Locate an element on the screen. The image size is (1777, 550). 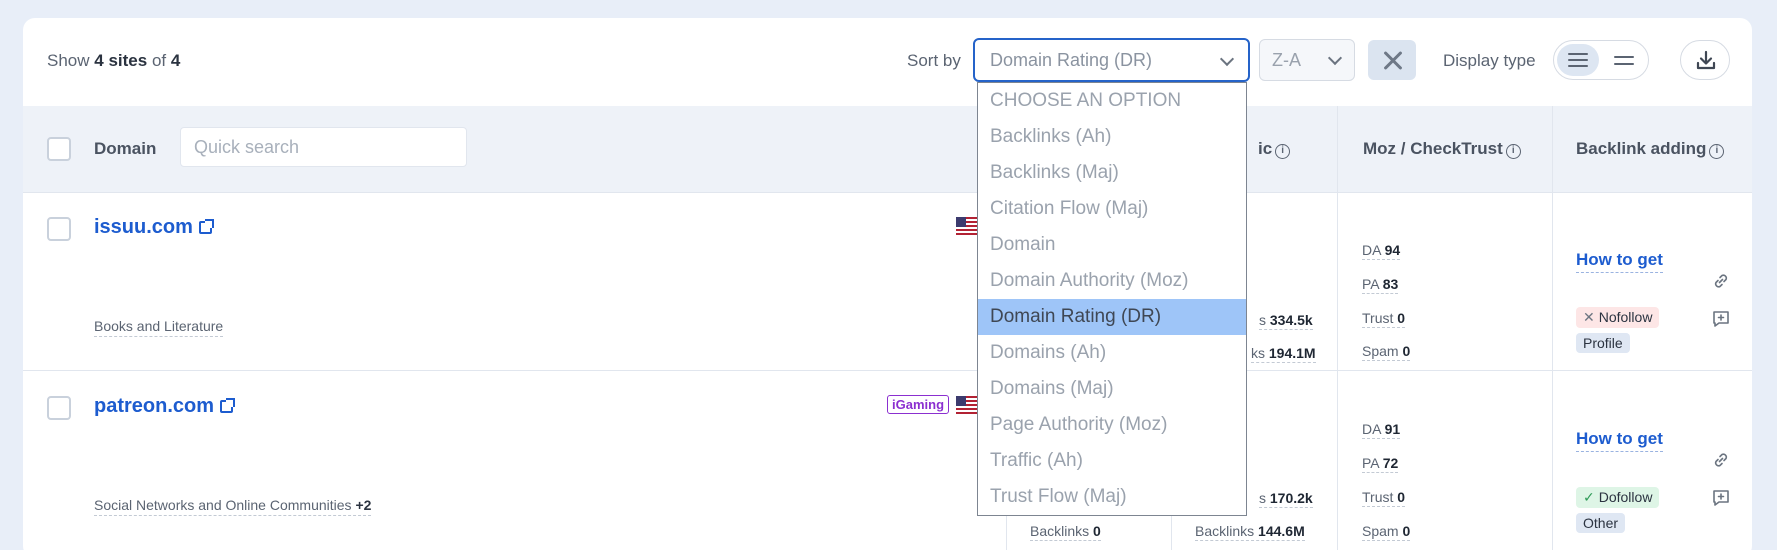
display-expanded-button is located at coordinates (1578, 60).